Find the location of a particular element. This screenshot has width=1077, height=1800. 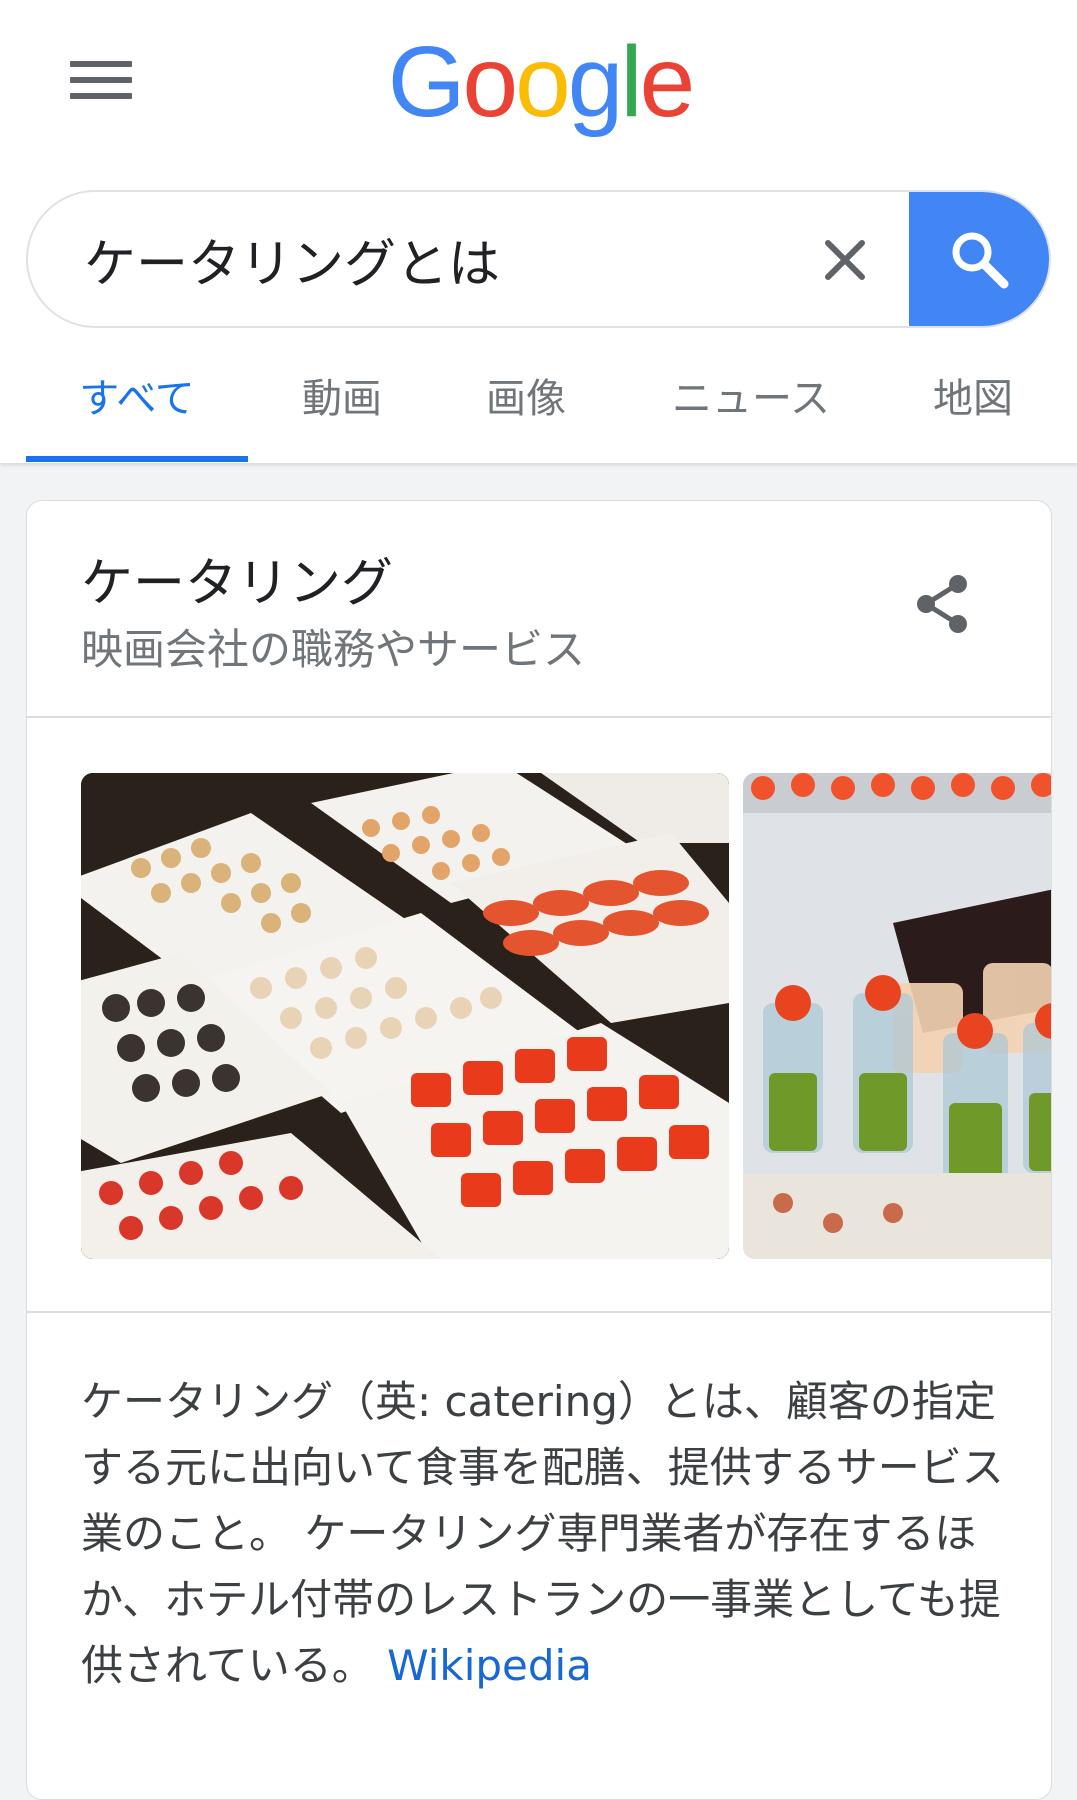

hamburger-menu-icon is located at coordinates (101, 80).